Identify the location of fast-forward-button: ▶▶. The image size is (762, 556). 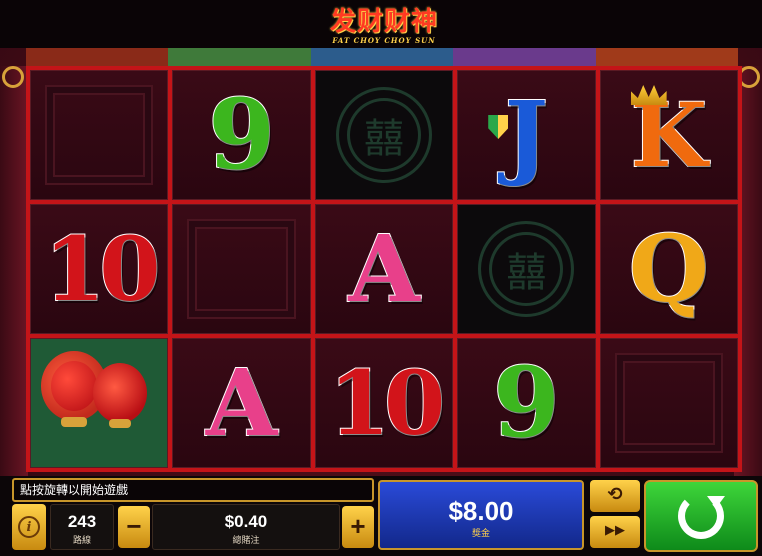
(615, 532).